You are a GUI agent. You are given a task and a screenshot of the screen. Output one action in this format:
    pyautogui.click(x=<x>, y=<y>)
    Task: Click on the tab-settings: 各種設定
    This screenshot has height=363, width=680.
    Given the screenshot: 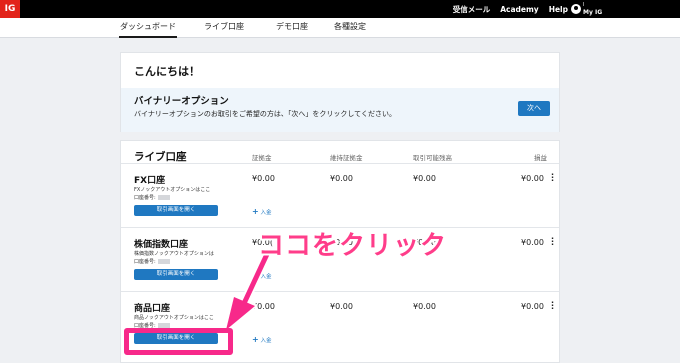 What is the action you would take?
    pyautogui.click(x=350, y=28)
    